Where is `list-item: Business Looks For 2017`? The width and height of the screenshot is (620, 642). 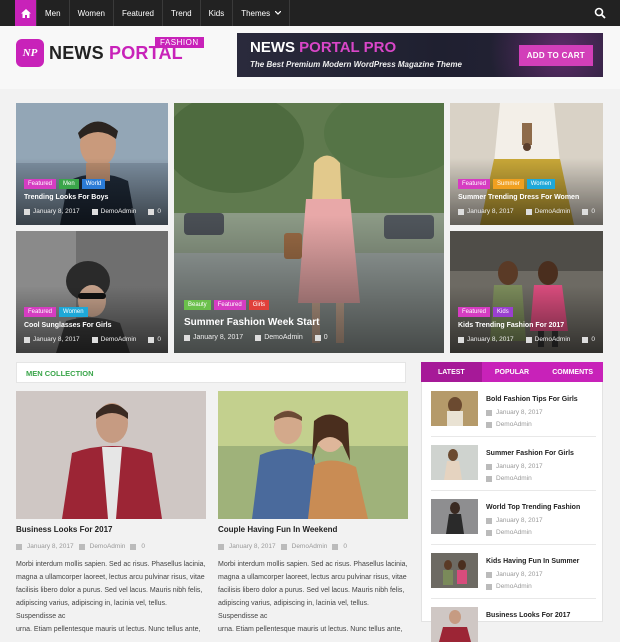 list-item: Business Looks For 2017 is located at coordinates (513, 624).